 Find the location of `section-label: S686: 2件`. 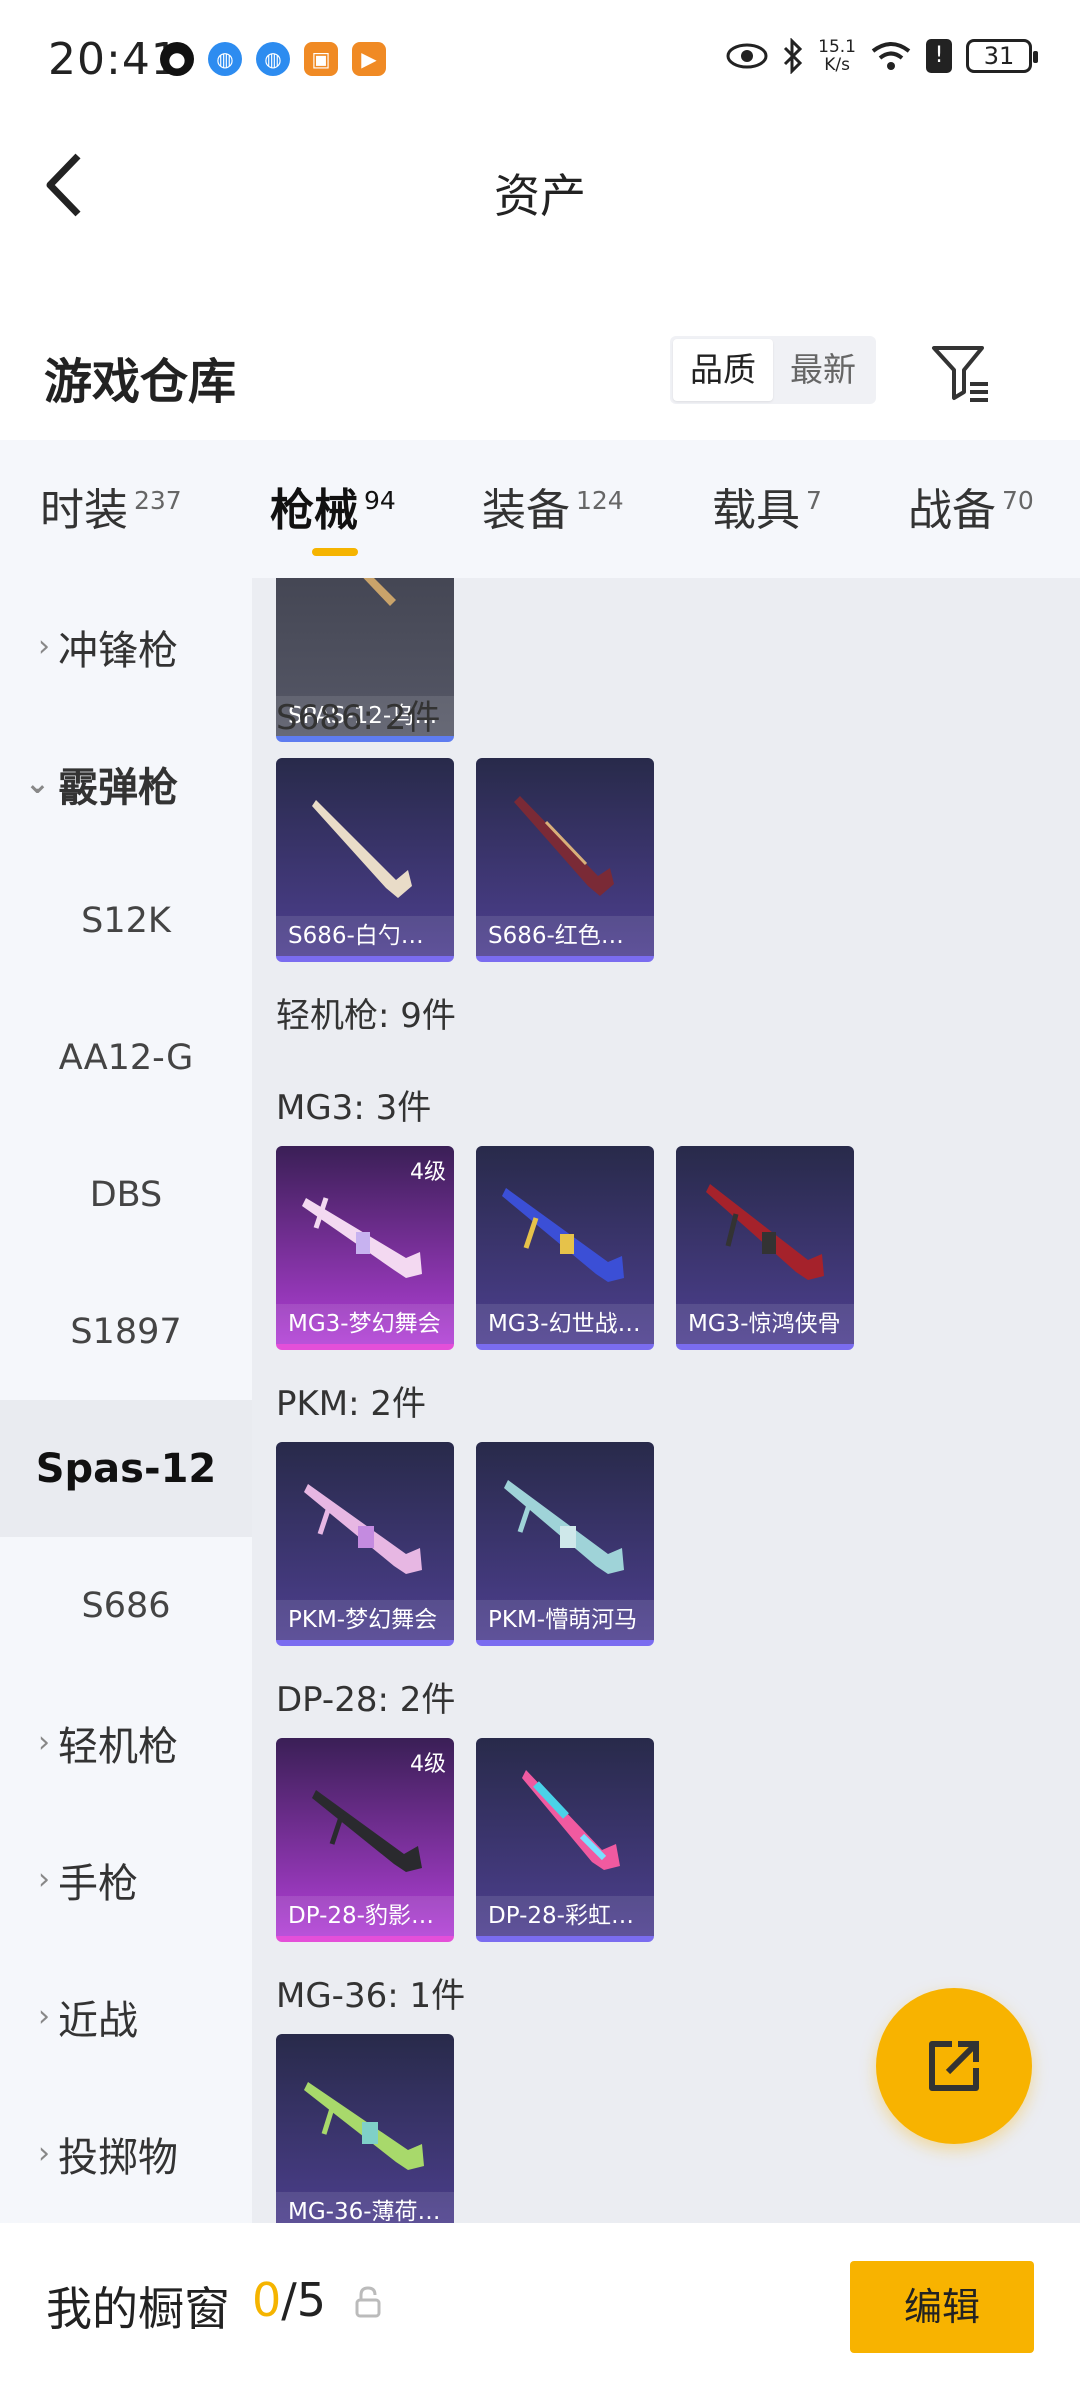

section-label: S686: 2件 is located at coordinates (358, 718).